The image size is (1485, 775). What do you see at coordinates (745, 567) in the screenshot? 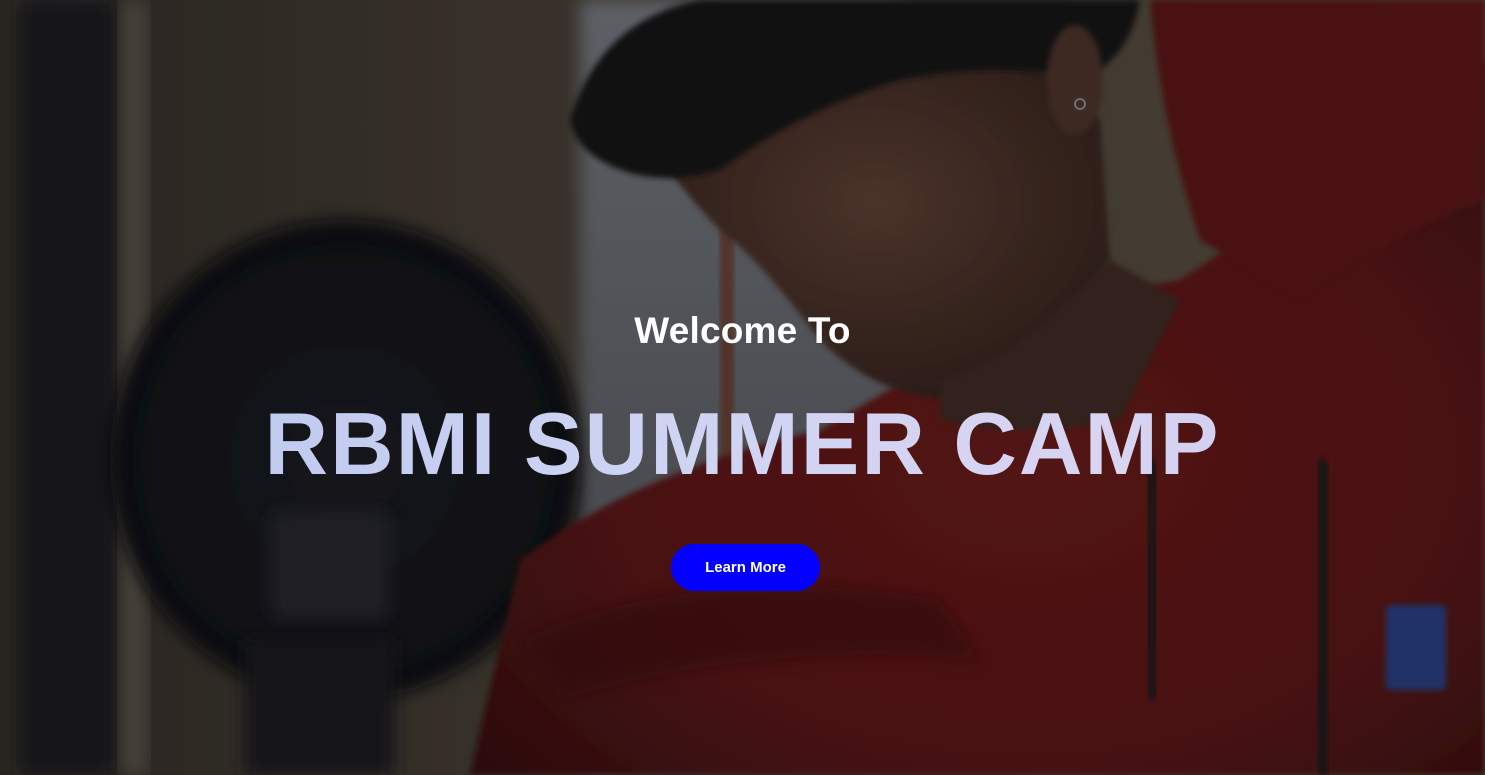
I see `learn-more-button: Learn More` at bounding box center [745, 567].